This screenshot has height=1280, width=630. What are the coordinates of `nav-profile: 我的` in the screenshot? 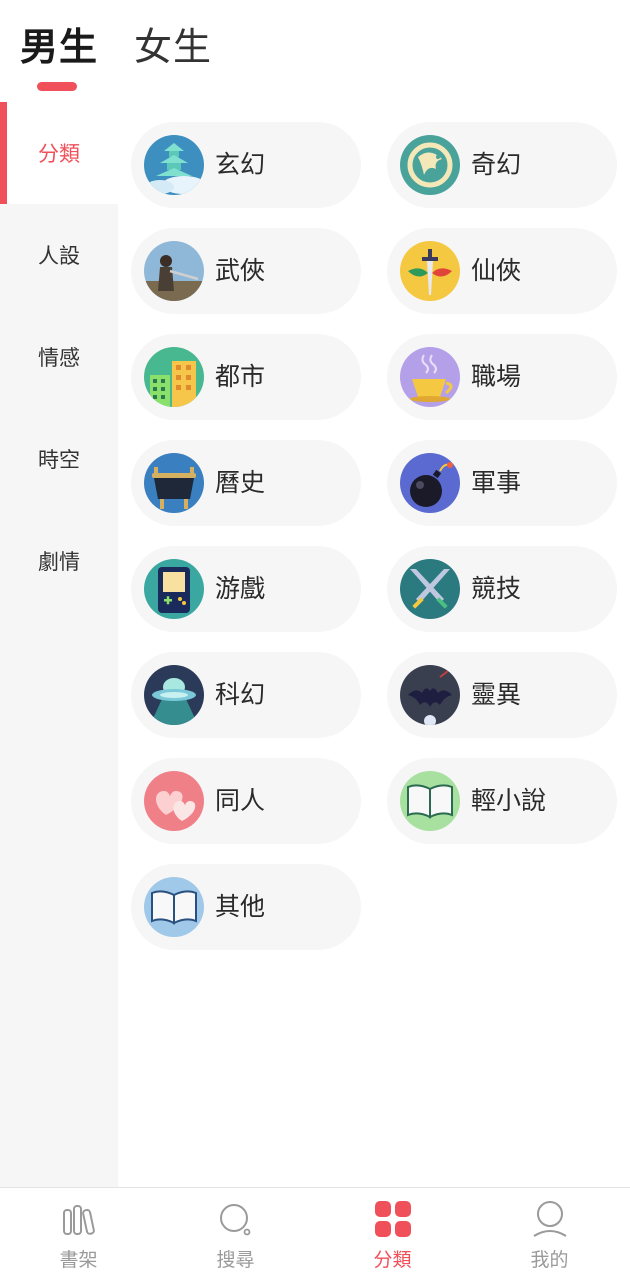 It's located at (549, 1234).